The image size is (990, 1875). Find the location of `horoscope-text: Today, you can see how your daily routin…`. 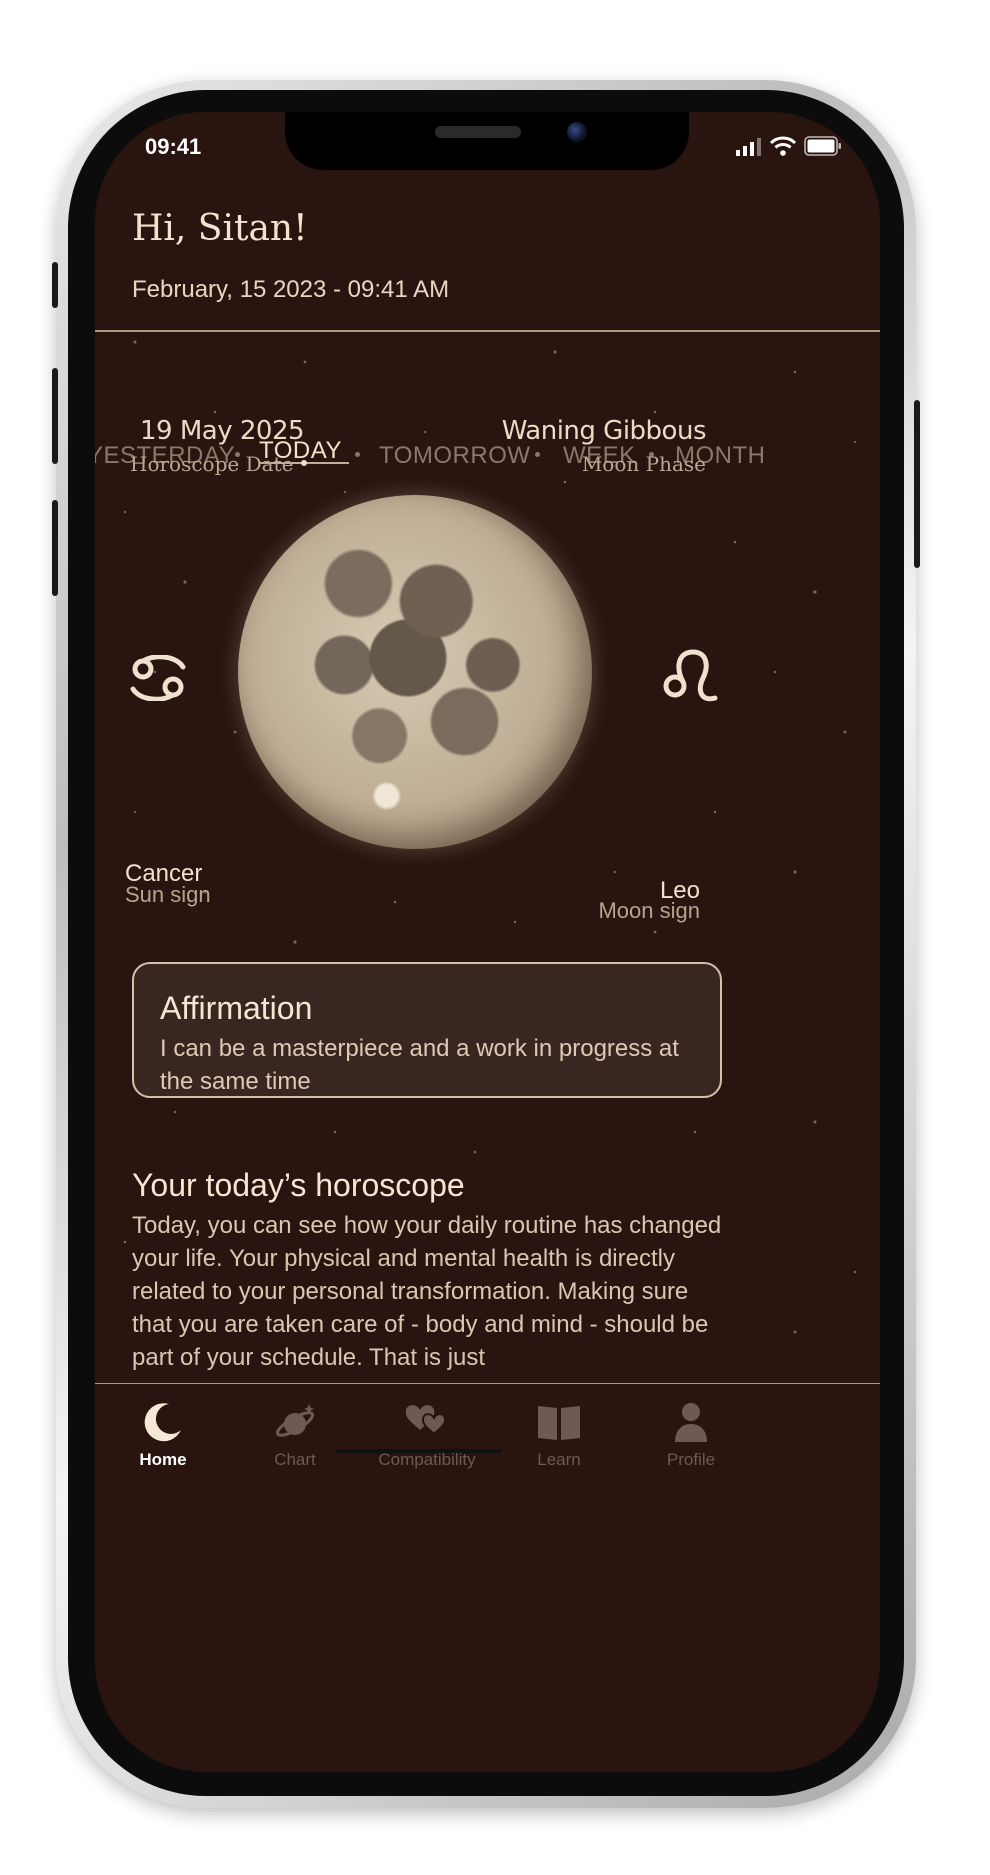

horoscope-text: Today, you can see how your daily routin… is located at coordinates (427, 1291).